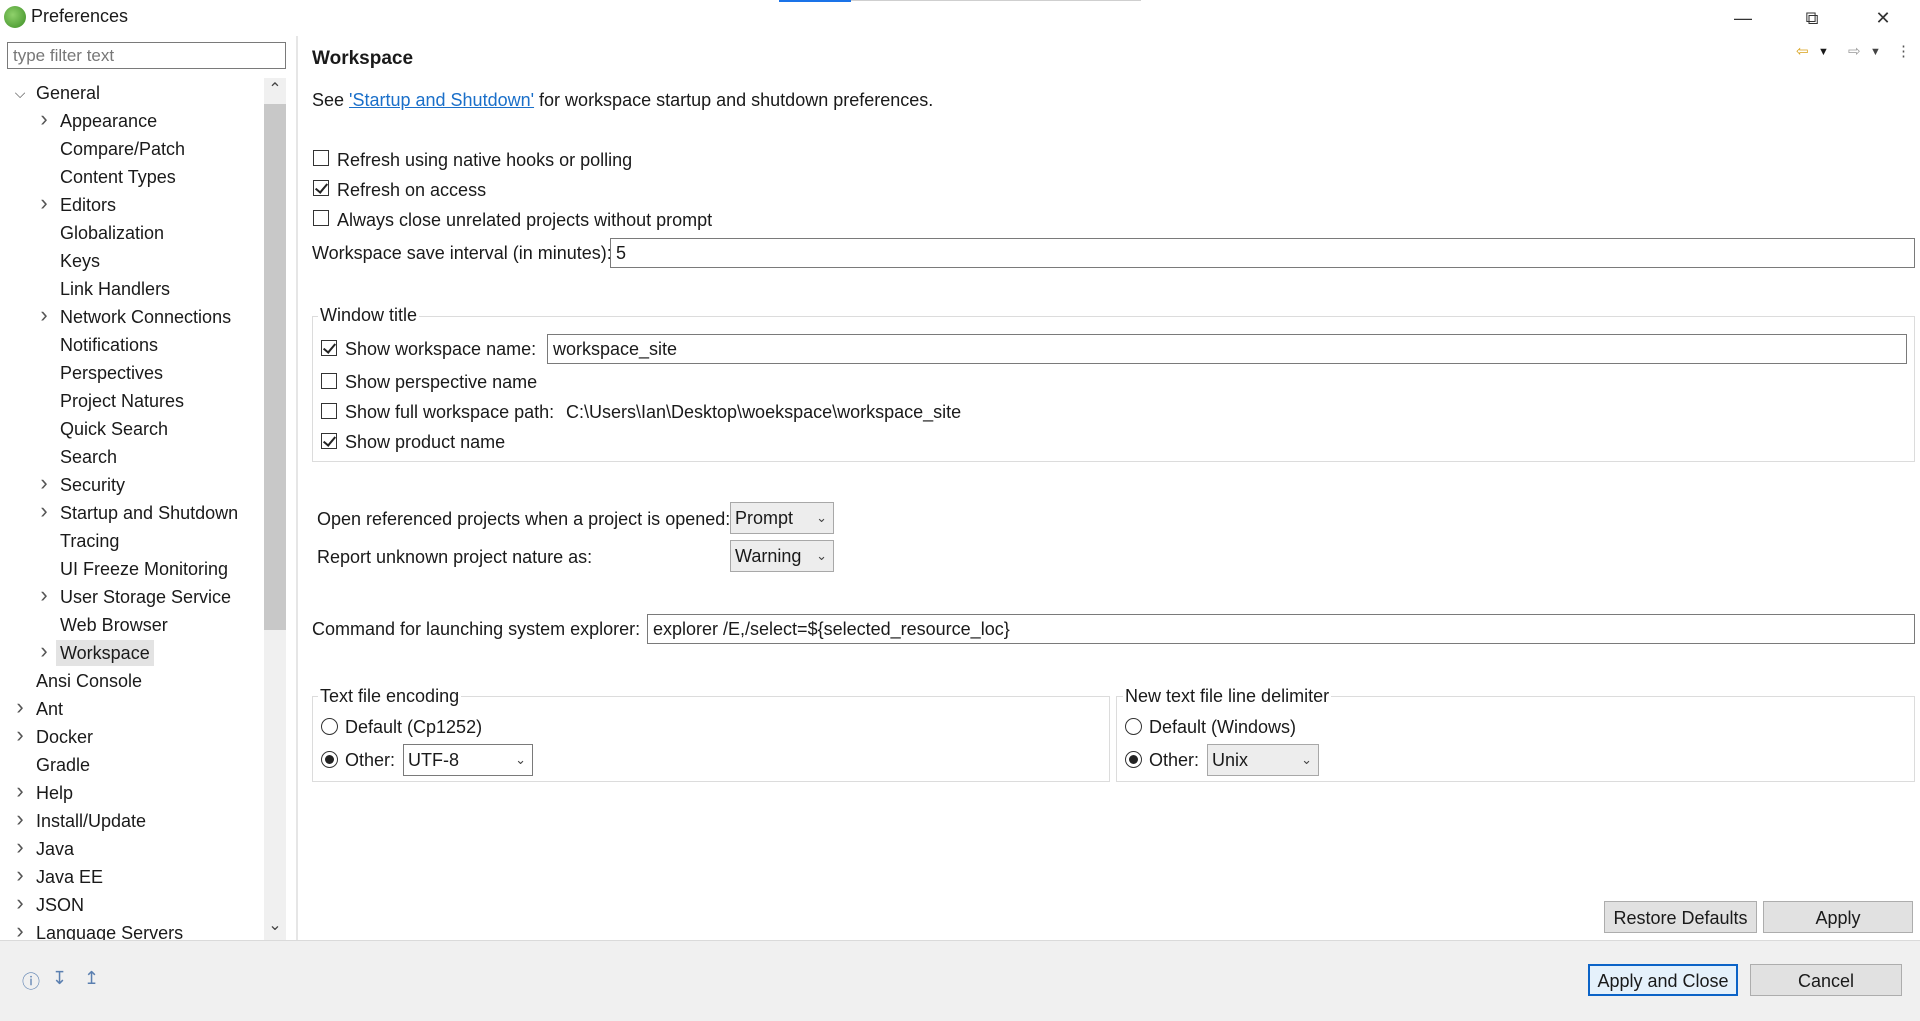 This screenshot has height=1021, width=1920. Describe the element at coordinates (275, 926) in the screenshot. I see `scroll-down-icon: ⌄` at that location.